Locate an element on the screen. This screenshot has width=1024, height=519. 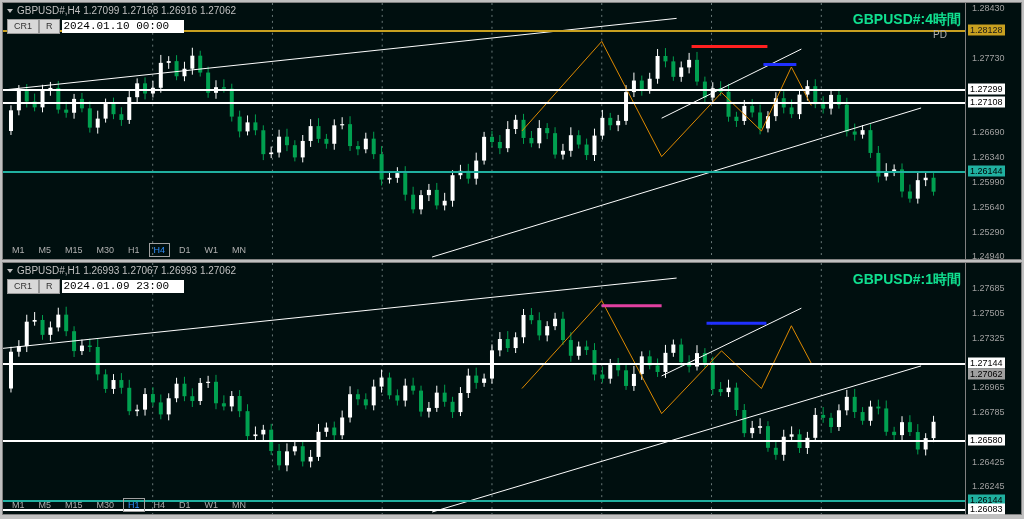
symbol-quote-text: GBPUSD#,H4 1.27099 1.27168 1.26916 1.27062 is located at coordinates (127, 11).